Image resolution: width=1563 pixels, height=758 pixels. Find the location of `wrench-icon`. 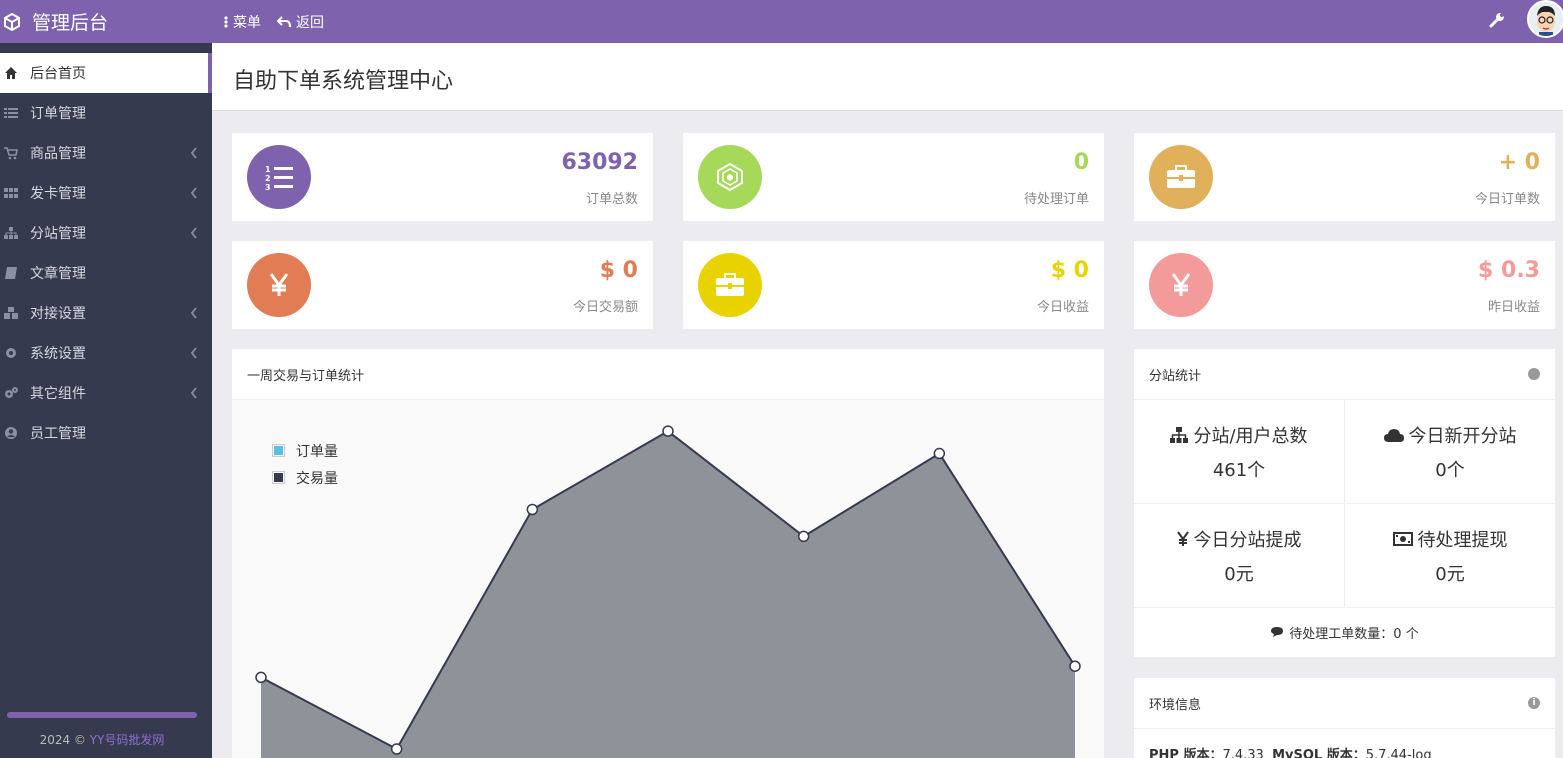

wrench-icon is located at coordinates (1497, 20).